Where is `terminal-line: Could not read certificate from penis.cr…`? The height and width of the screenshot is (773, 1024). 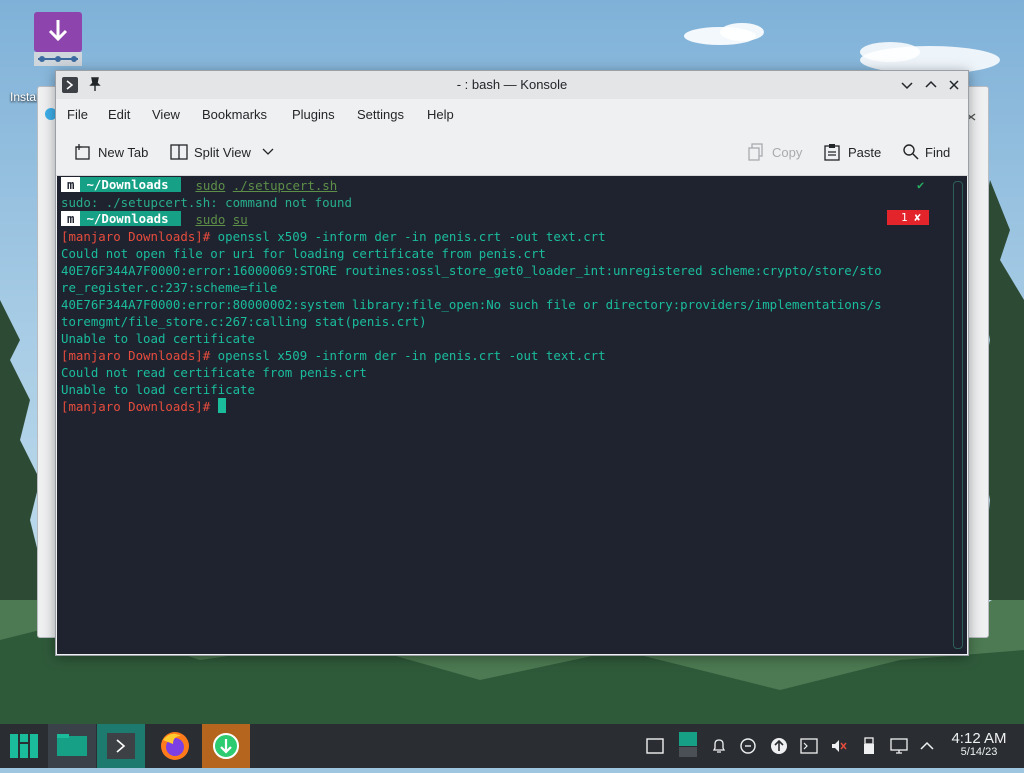 terminal-line: Could not read certificate from penis.cr… is located at coordinates (214, 372).